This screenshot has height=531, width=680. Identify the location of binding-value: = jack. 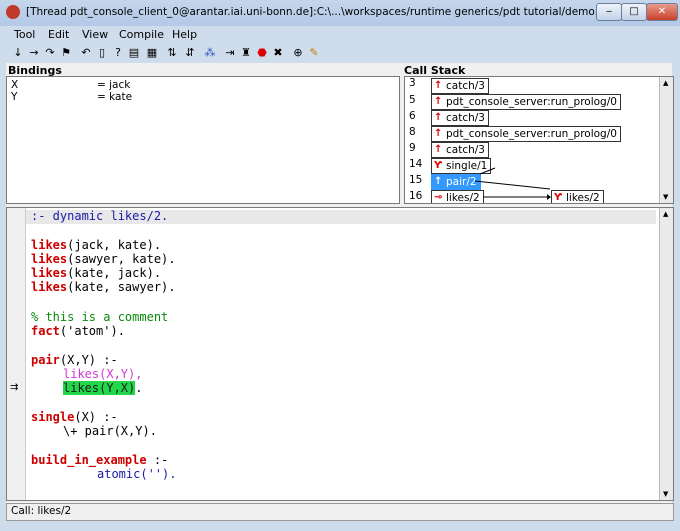
(114, 85).